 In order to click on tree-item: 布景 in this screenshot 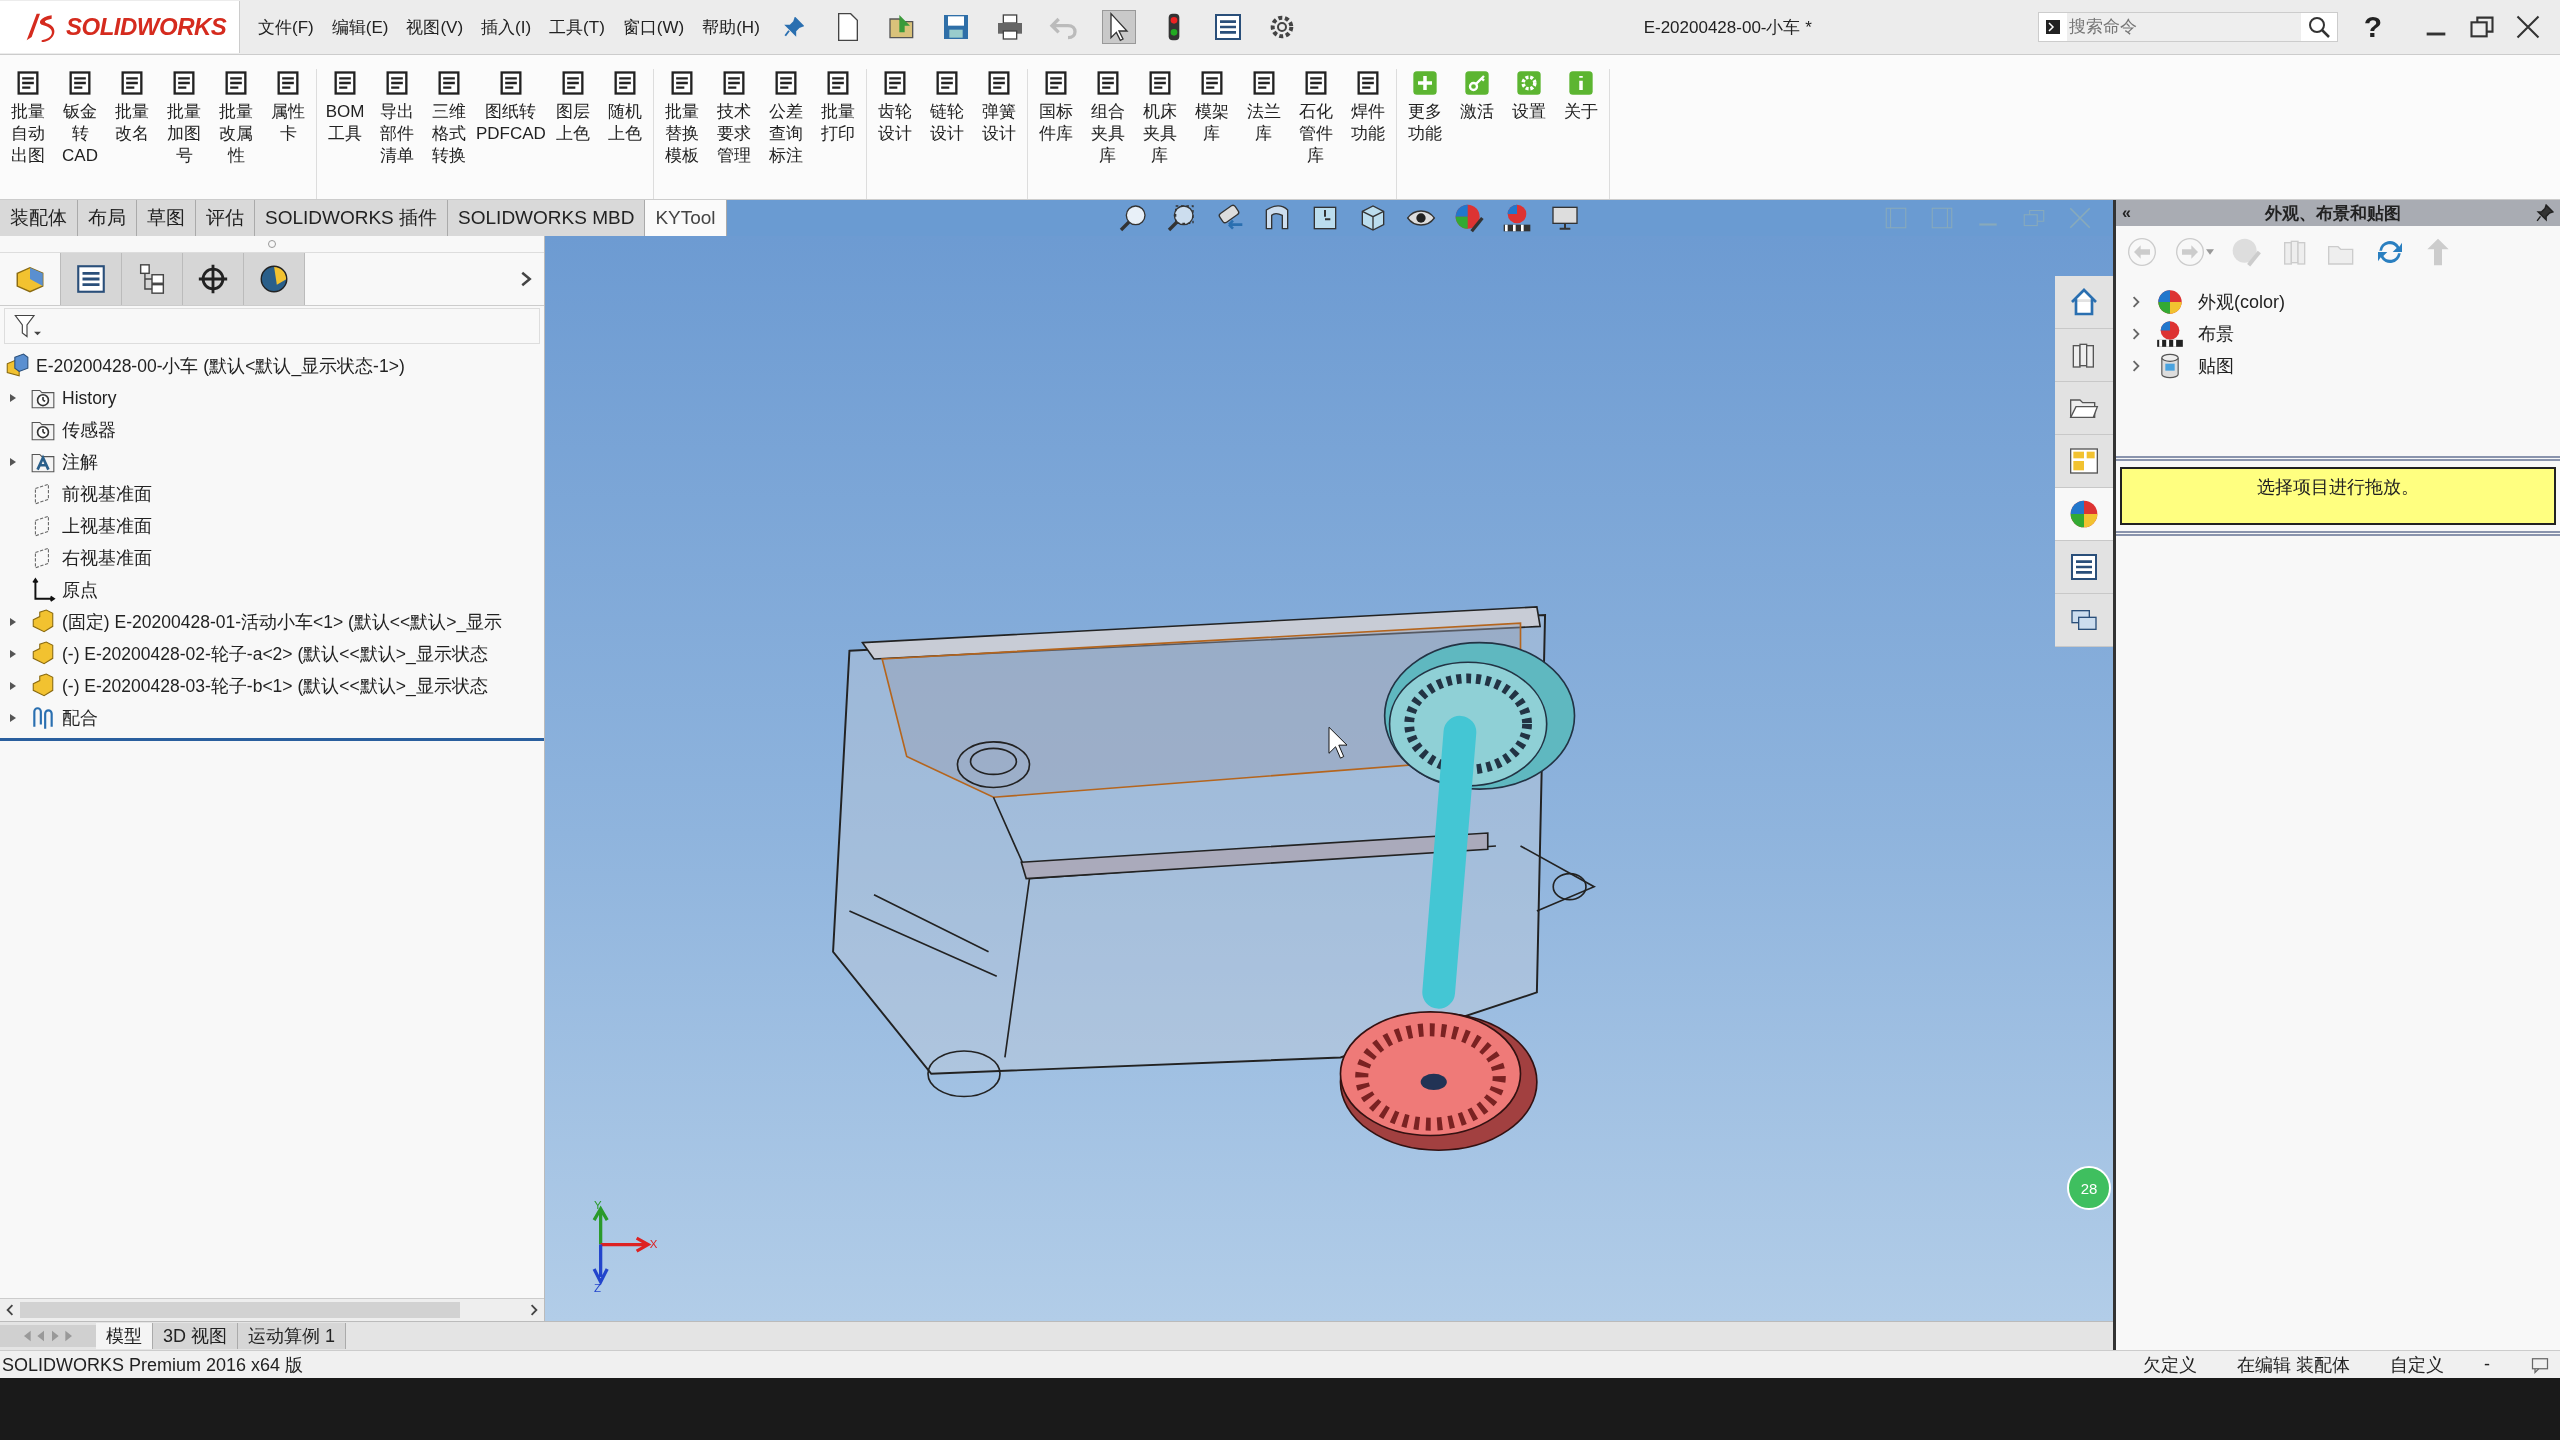, I will do `click(2338, 334)`.